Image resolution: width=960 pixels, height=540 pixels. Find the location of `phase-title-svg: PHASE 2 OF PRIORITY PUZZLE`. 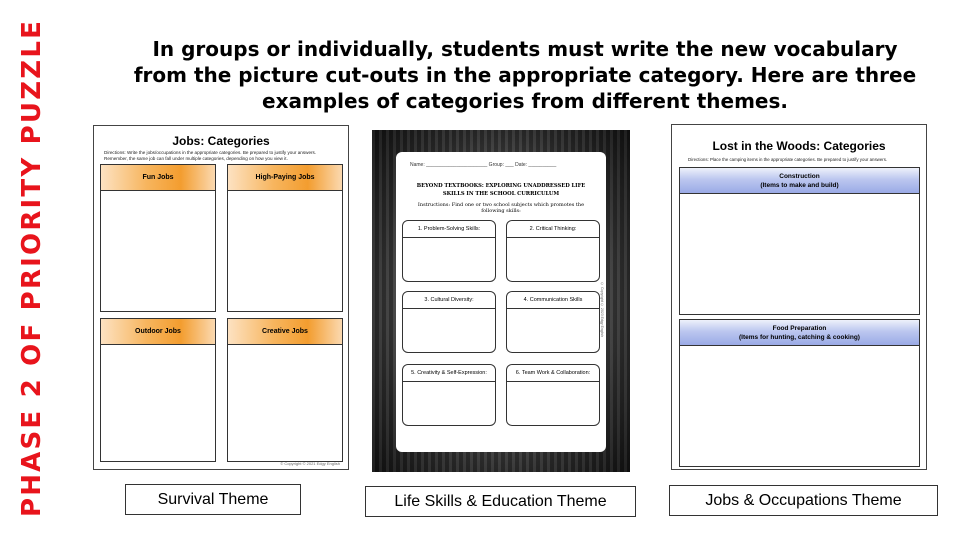

phase-title-svg: PHASE 2 OF PRIORITY PUZZLE is located at coordinates (32, 268).